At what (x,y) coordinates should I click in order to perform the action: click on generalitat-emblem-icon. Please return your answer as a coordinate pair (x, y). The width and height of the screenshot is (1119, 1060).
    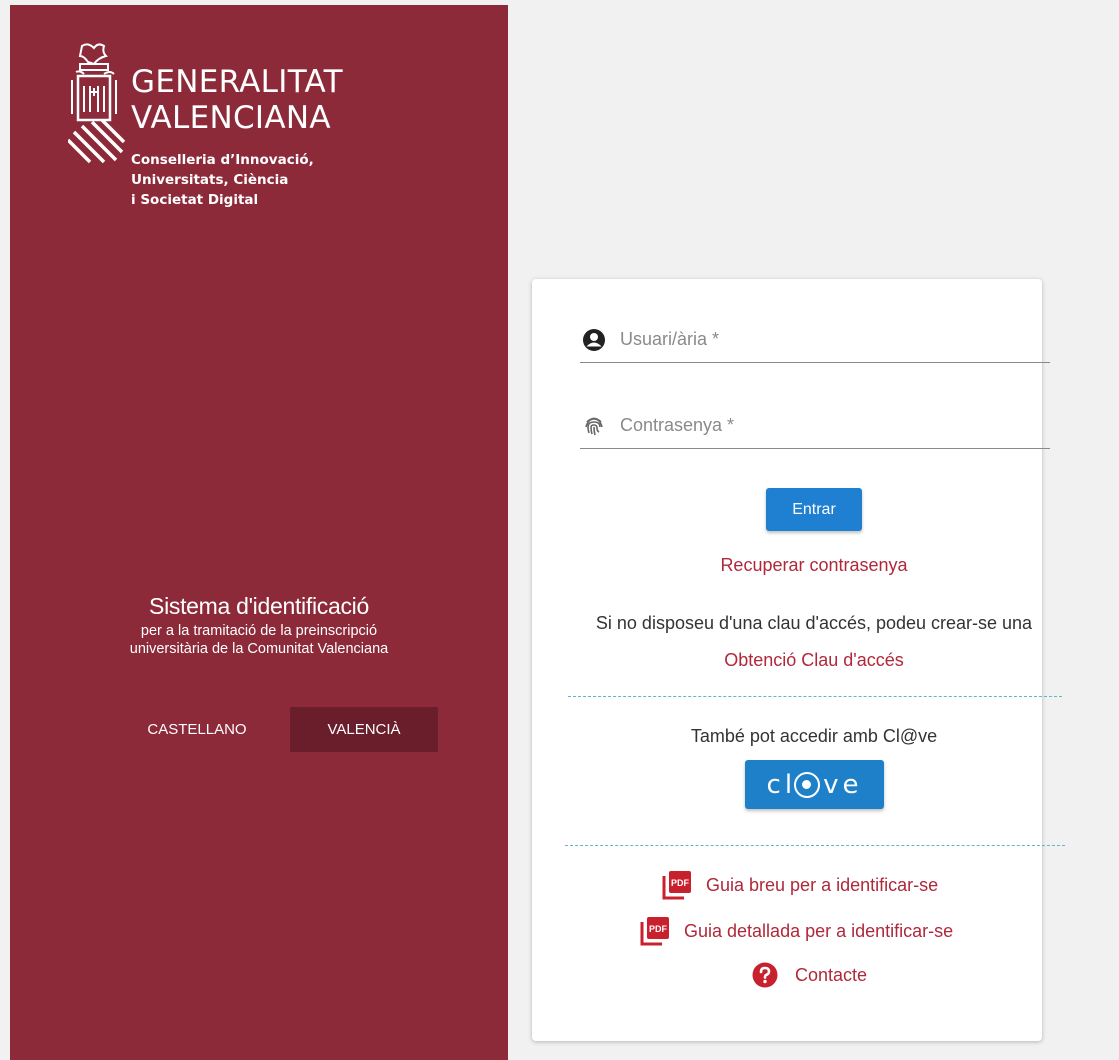
    Looking at the image, I should click on (97, 103).